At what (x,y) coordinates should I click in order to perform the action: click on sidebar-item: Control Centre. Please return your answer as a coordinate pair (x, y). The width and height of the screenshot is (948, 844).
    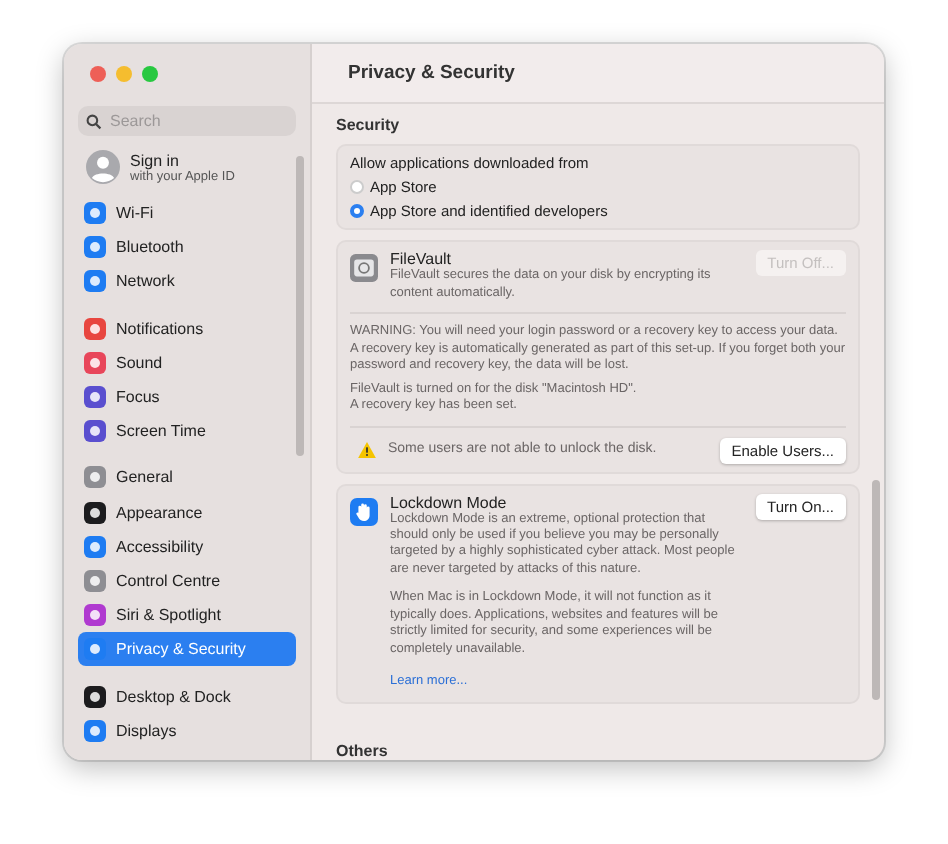
    Looking at the image, I should click on (187, 581).